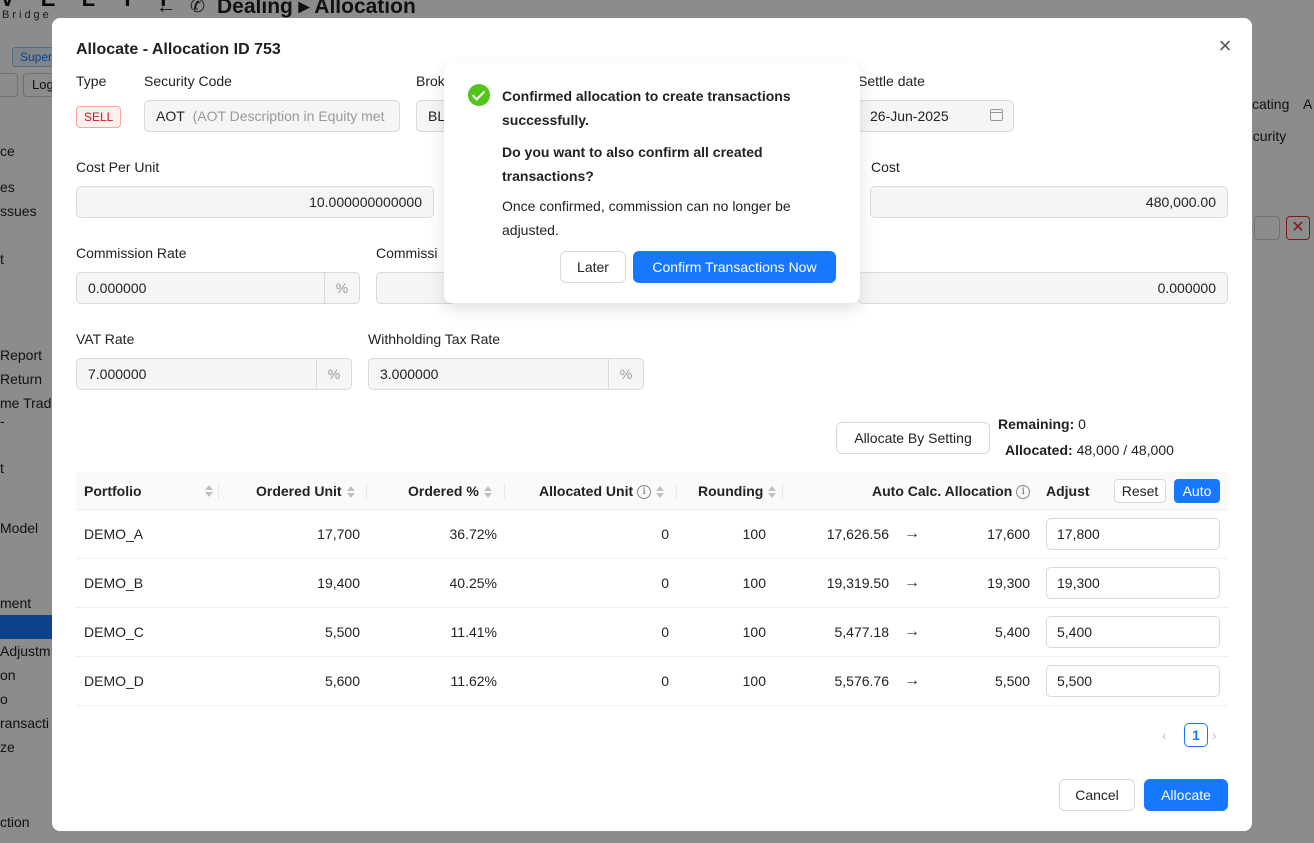 Image resolution: width=1314 pixels, height=843 pixels. What do you see at coordinates (117, 374) in the screenshot?
I see `vat-rate-value: 7.000000` at bounding box center [117, 374].